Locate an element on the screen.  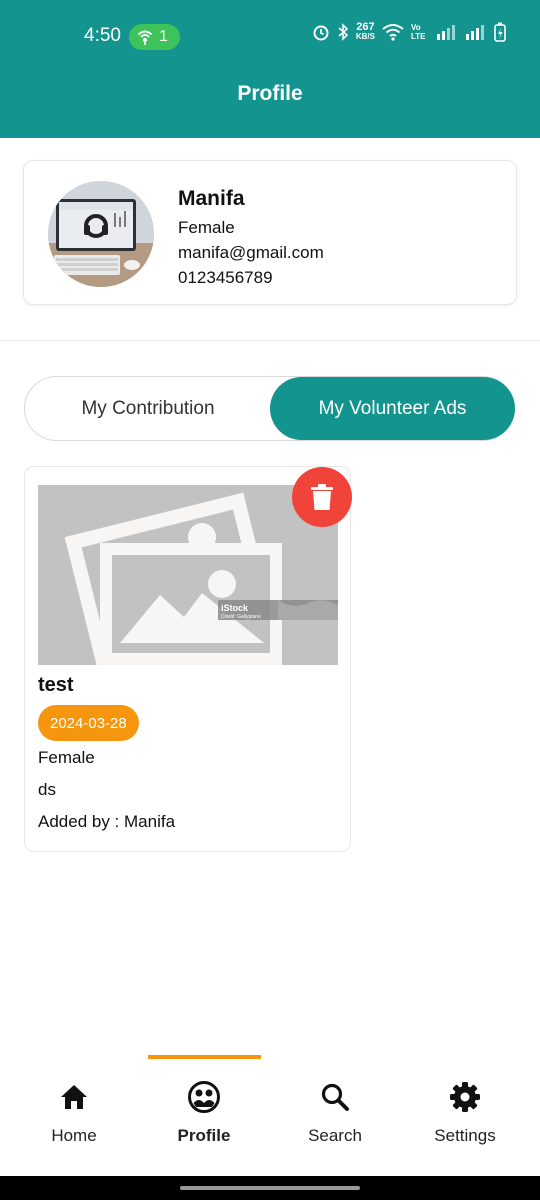
battery-icon is located at coordinates (500, 32).